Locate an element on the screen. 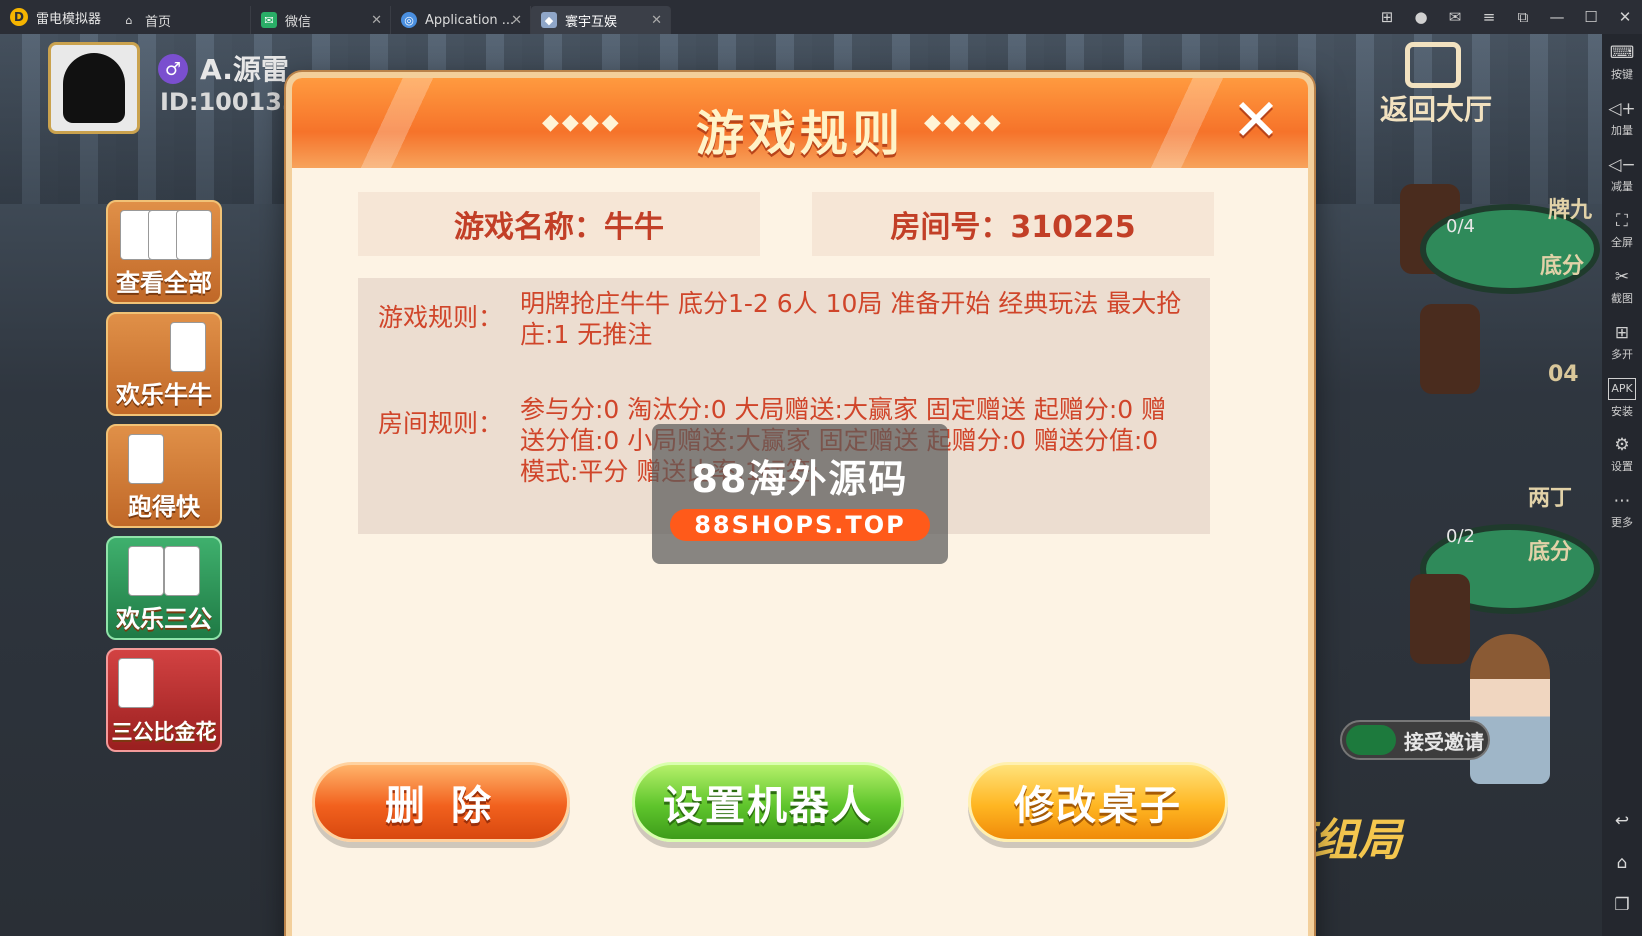 This screenshot has width=1642, height=936. category-sangong-vs-jinhua: 三公比金花 is located at coordinates (164, 700).